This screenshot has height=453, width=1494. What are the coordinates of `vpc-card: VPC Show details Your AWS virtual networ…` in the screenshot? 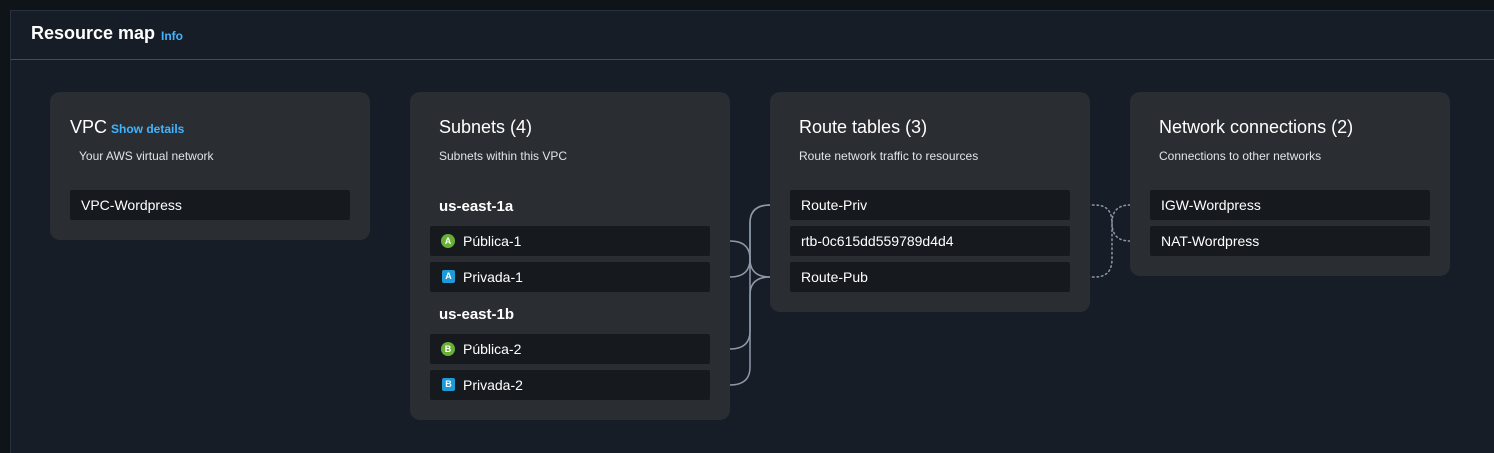 It's located at (210, 166).